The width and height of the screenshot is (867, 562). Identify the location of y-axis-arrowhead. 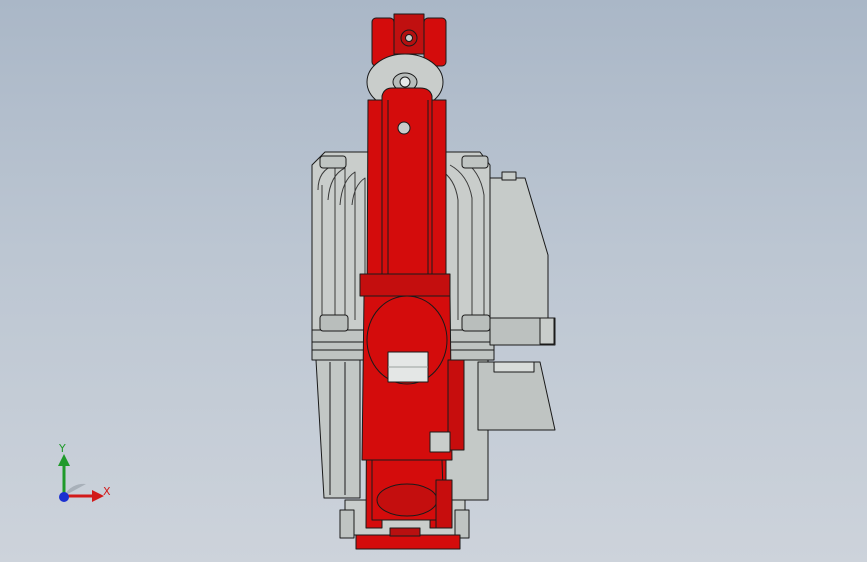
(64, 460).